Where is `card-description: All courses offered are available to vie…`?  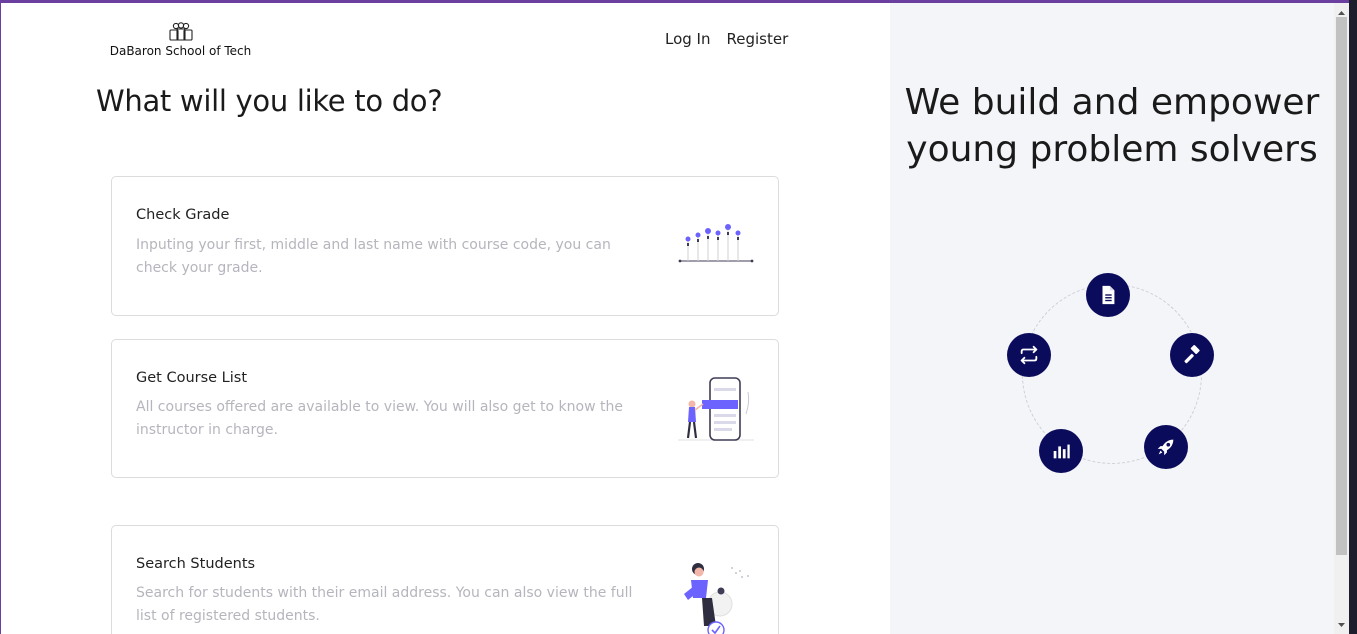
card-description: All courses offered are available to vie… is located at coordinates (379, 418).